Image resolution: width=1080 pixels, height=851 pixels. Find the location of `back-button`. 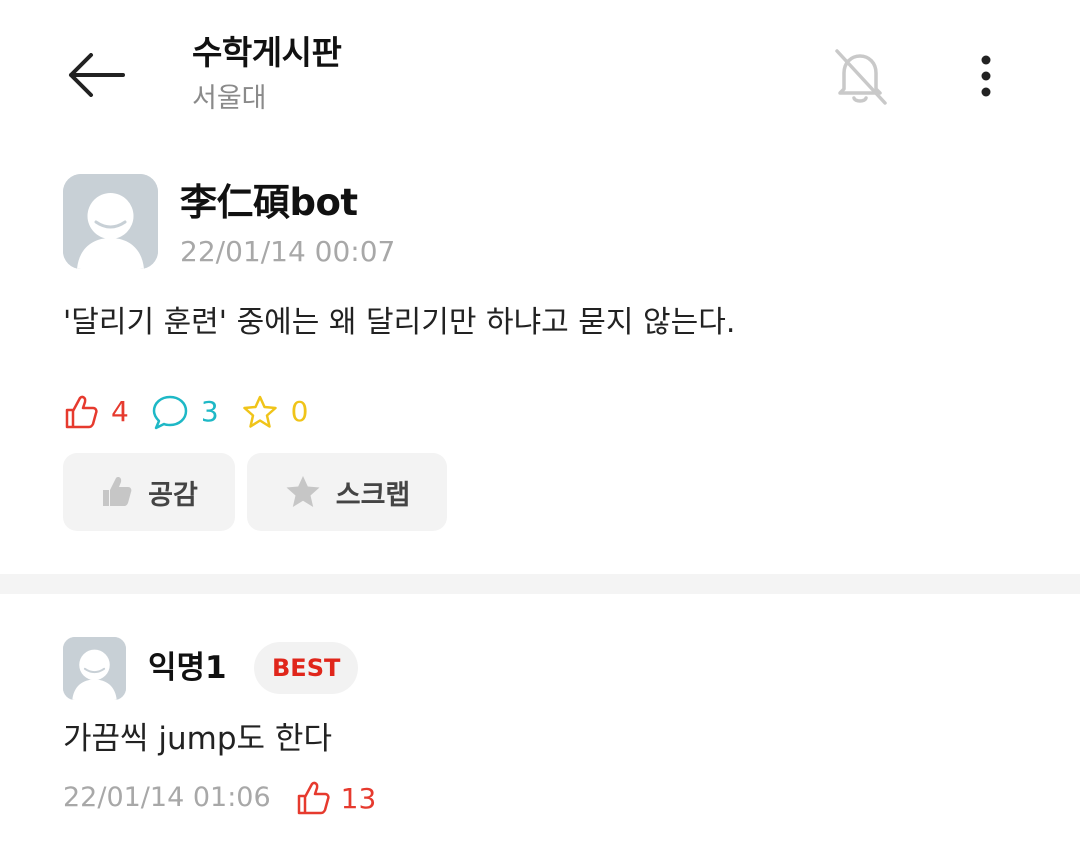

back-button is located at coordinates (96, 75).